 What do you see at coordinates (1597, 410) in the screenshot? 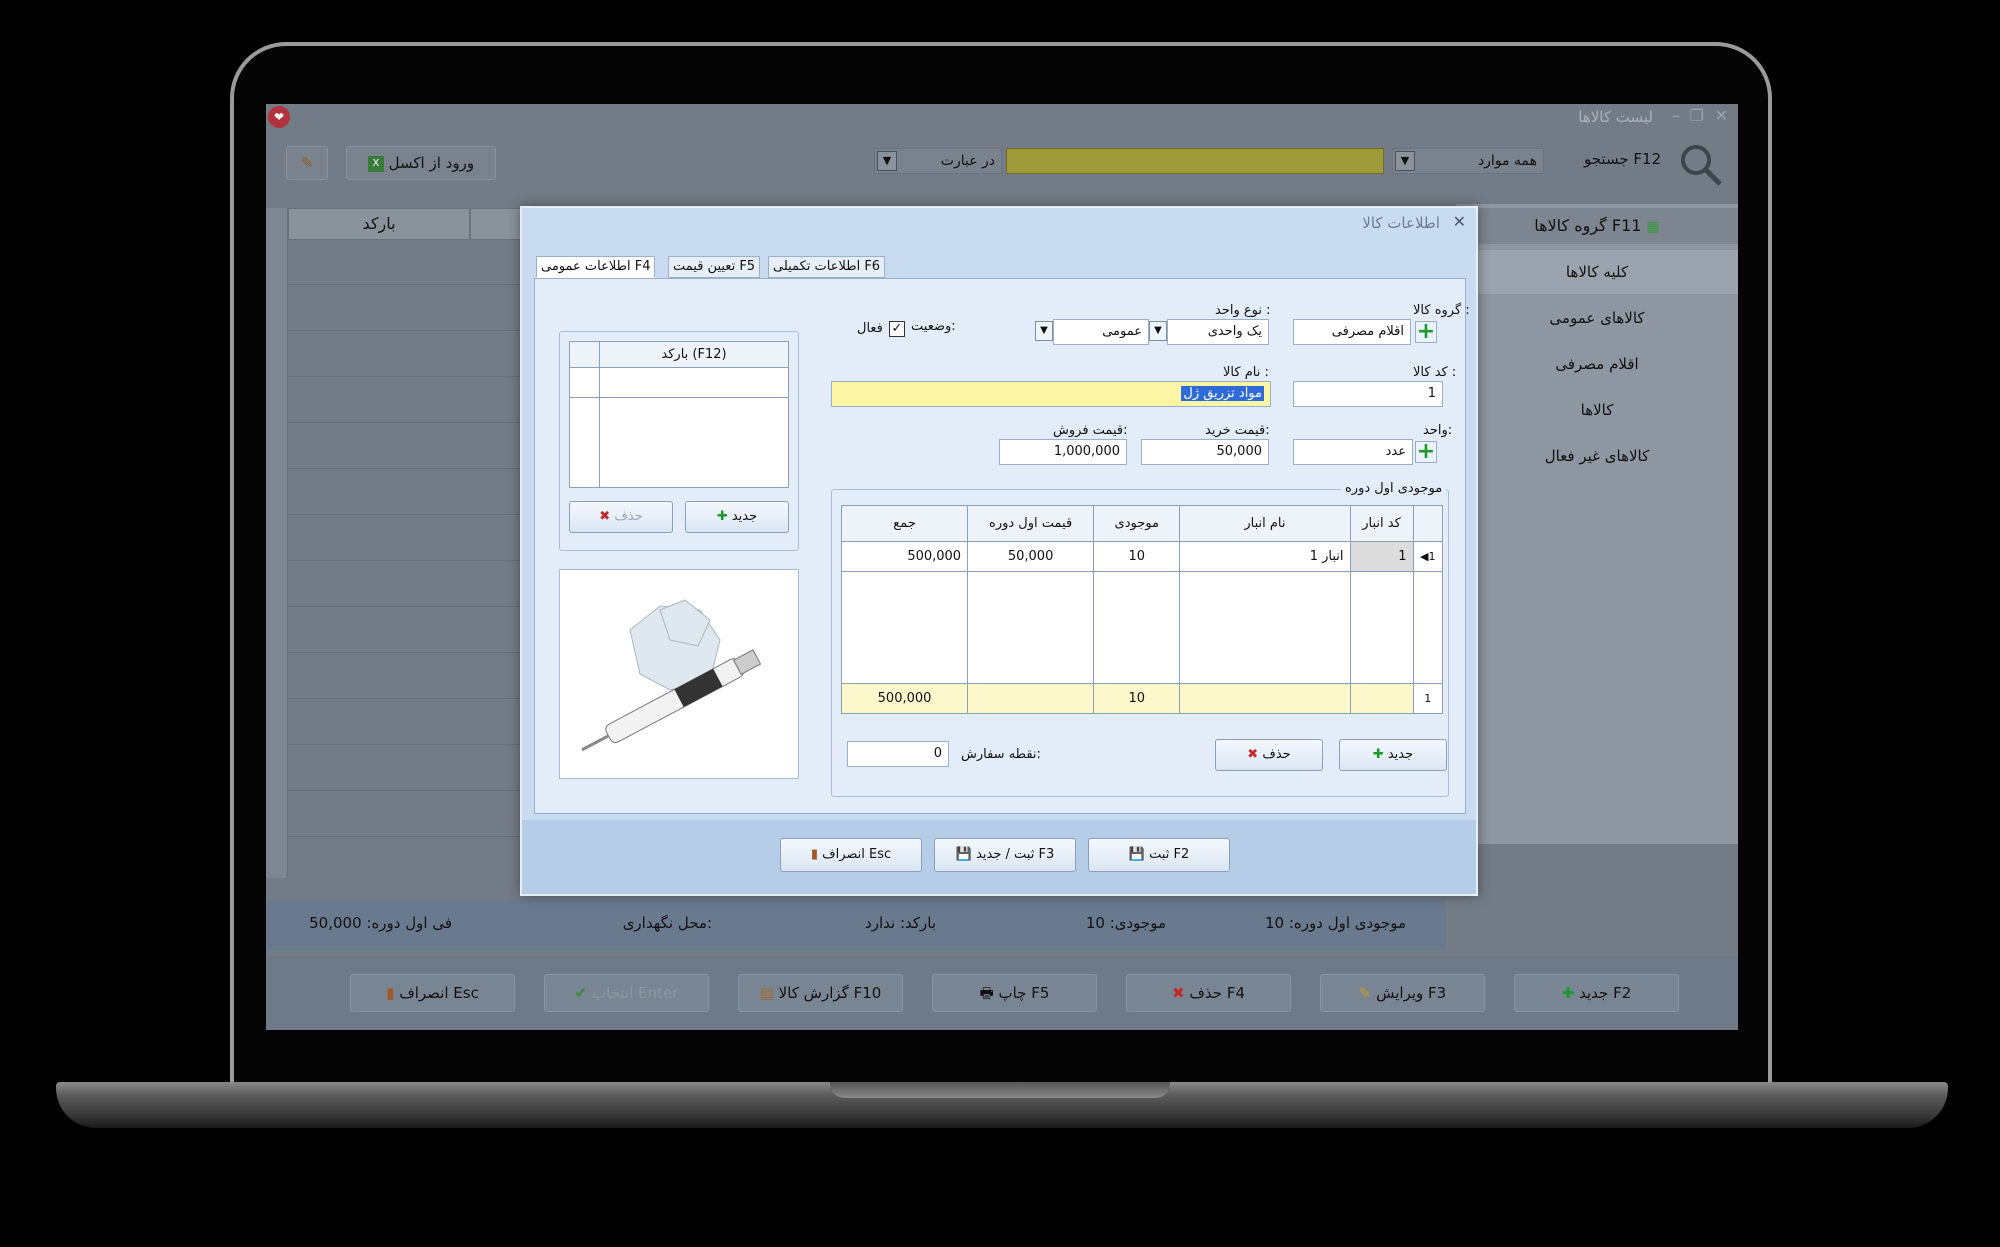
I see `category-item-goods: کالاها` at bounding box center [1597, 410].